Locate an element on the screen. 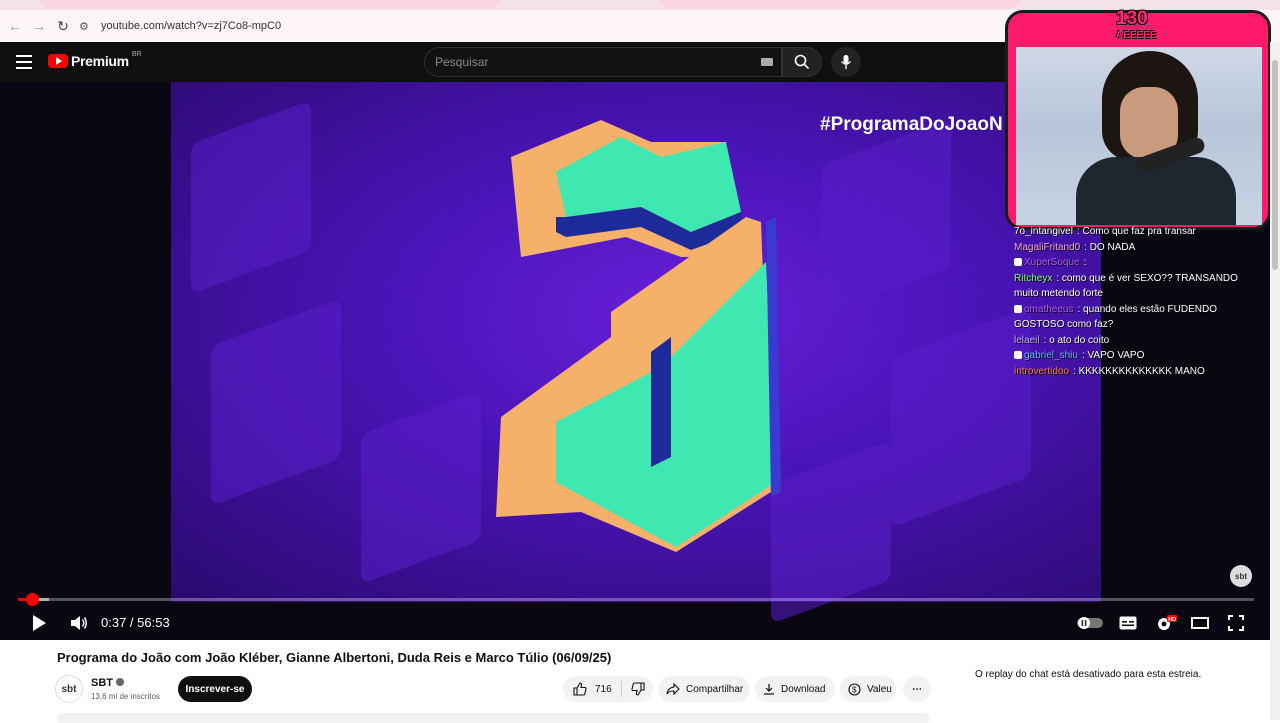 The width and height of the screenshot is (1280, 723). region-code: BR is located at coordinates (136, 54).